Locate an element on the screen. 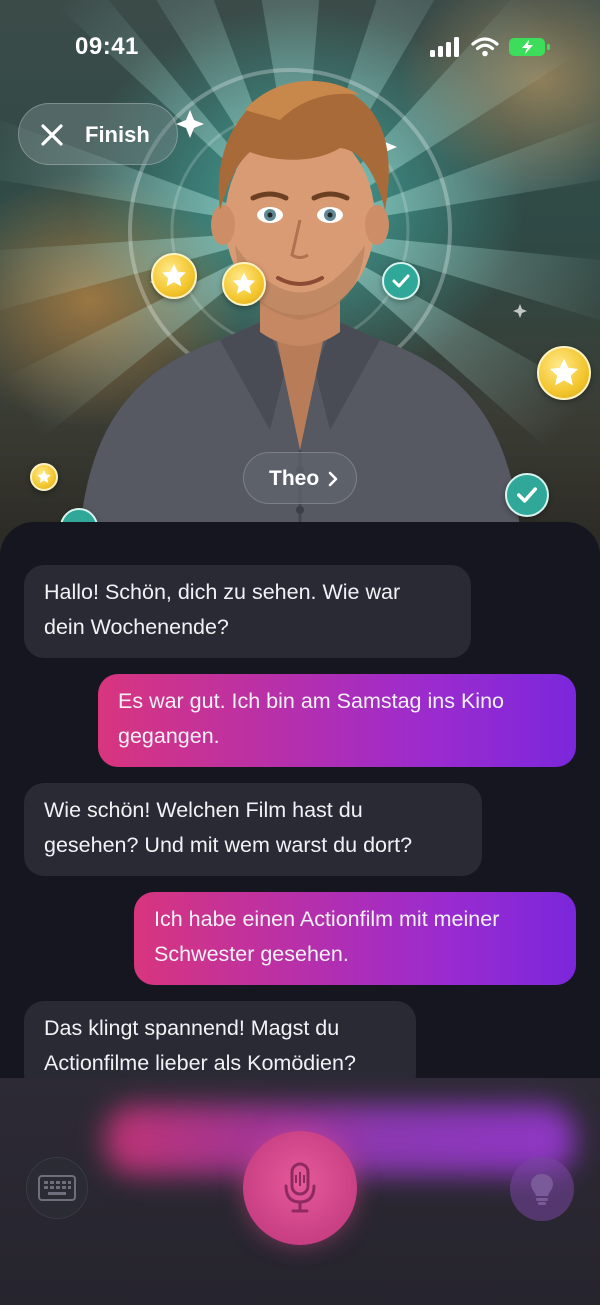 The width and height of the screenshot is (600, 1305). hint-button is located at coordinates (542, 1189).